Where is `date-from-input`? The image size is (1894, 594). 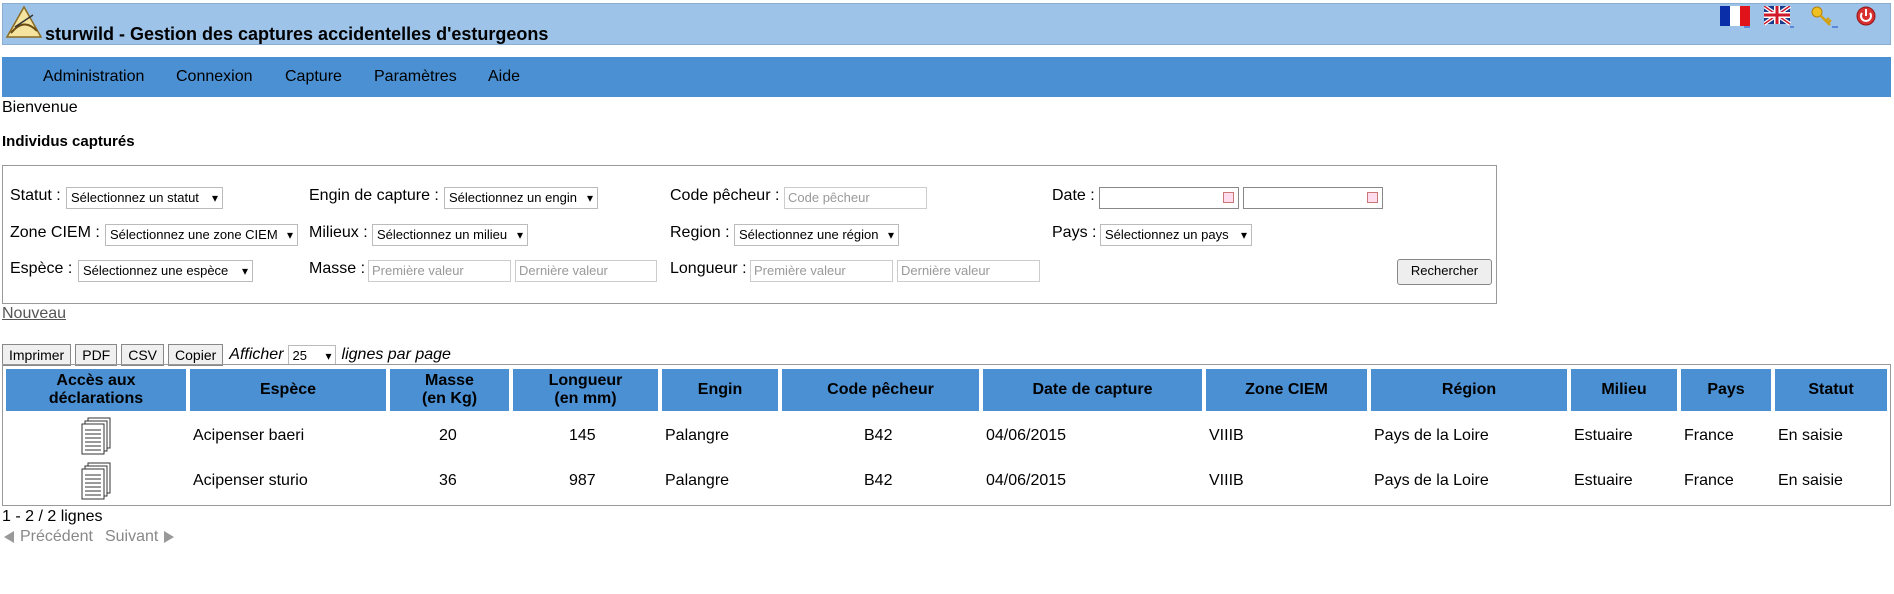 date-from-input is located at coordinates (1169, 198).